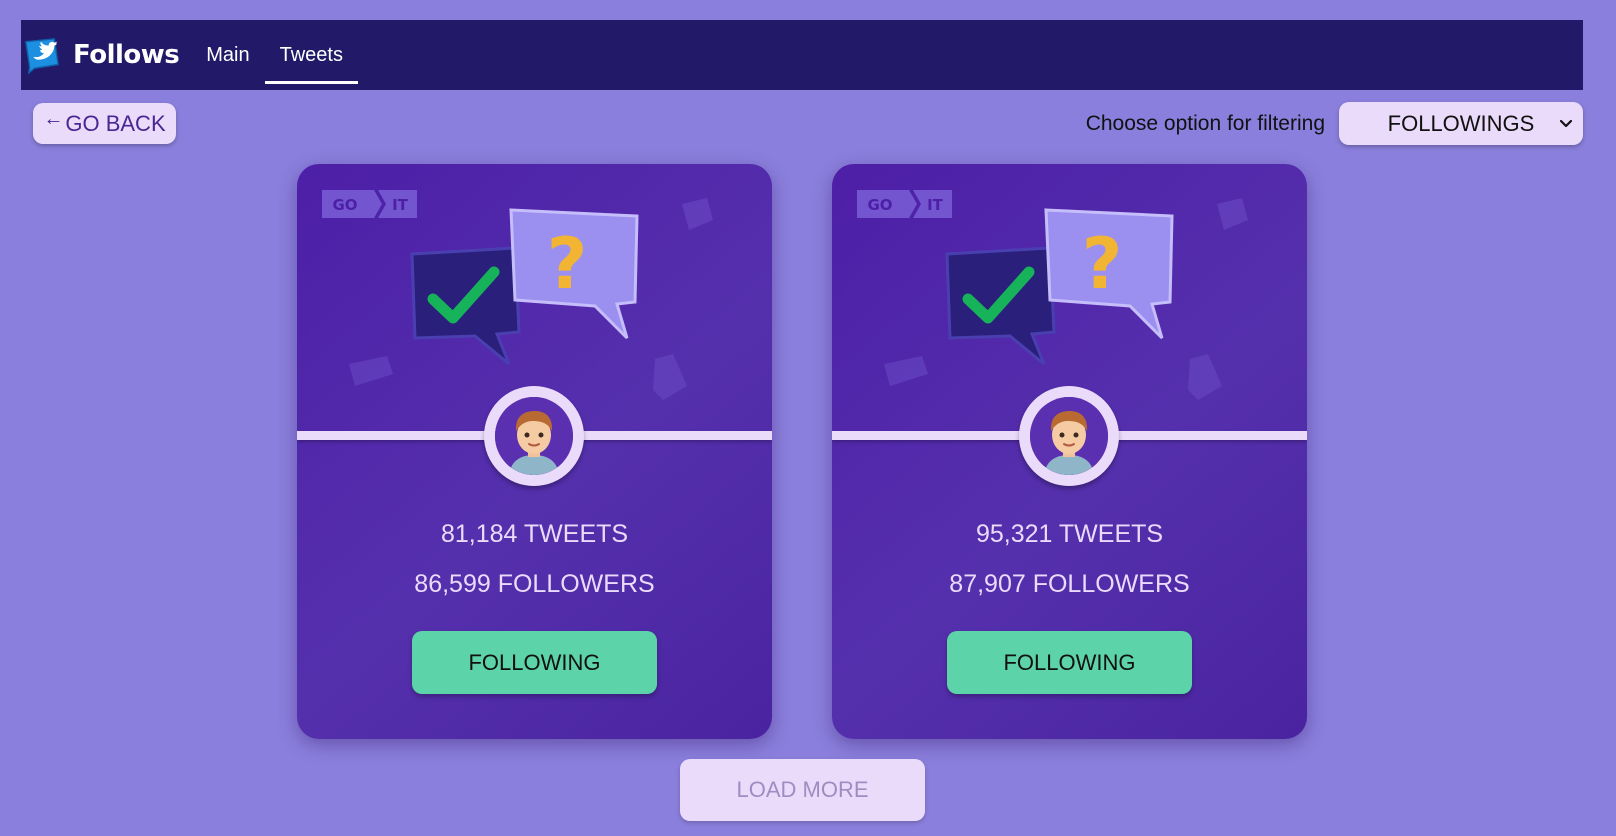 The image size is (1616, 836). Describe the element at coordinates (534, 534) in the screenshot. I see `tweets-count: 81,184 TWEETS` at that location.